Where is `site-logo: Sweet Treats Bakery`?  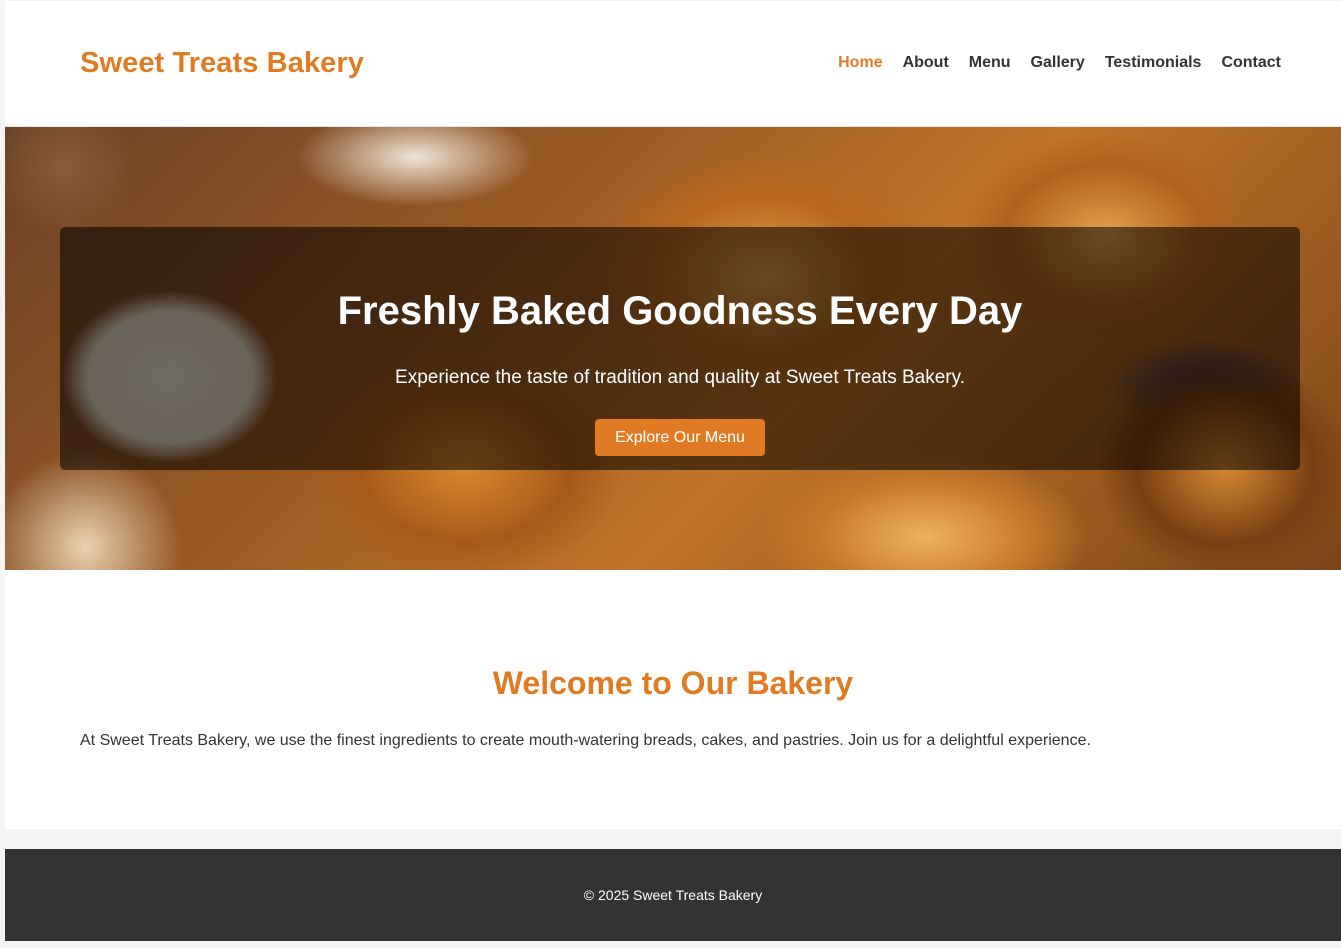
site-logo: Sweet Treats Bakery is located at coordinates (222, 63).